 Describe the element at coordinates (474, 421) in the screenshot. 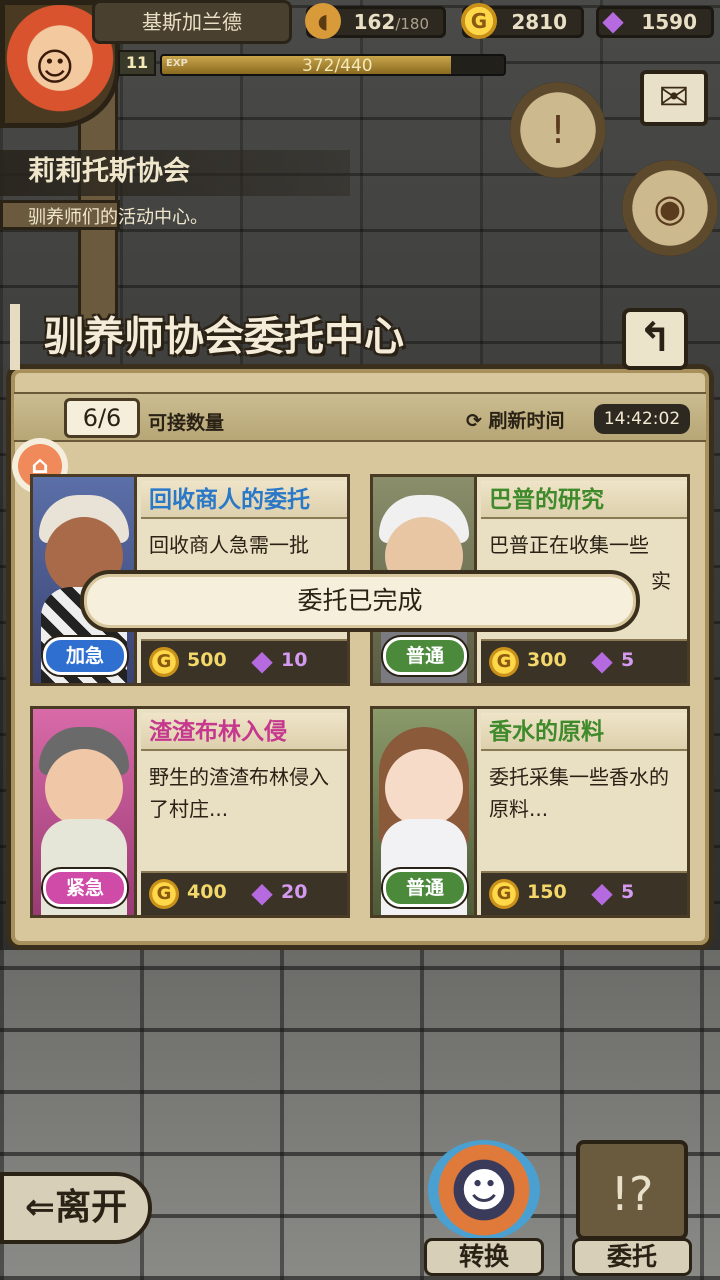

I see `refresh-icon: ⟳` at that location.